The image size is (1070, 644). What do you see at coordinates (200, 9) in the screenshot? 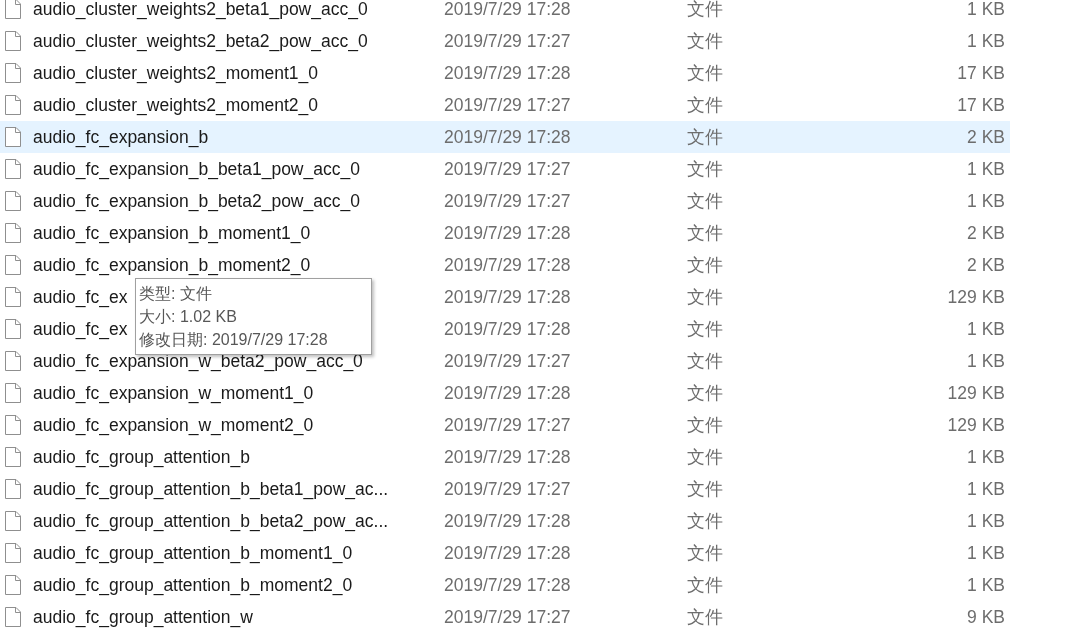
I see `file-name: audio_cluster_weights2_beta1_pow_acc_0` at bounding box center [200, 9].